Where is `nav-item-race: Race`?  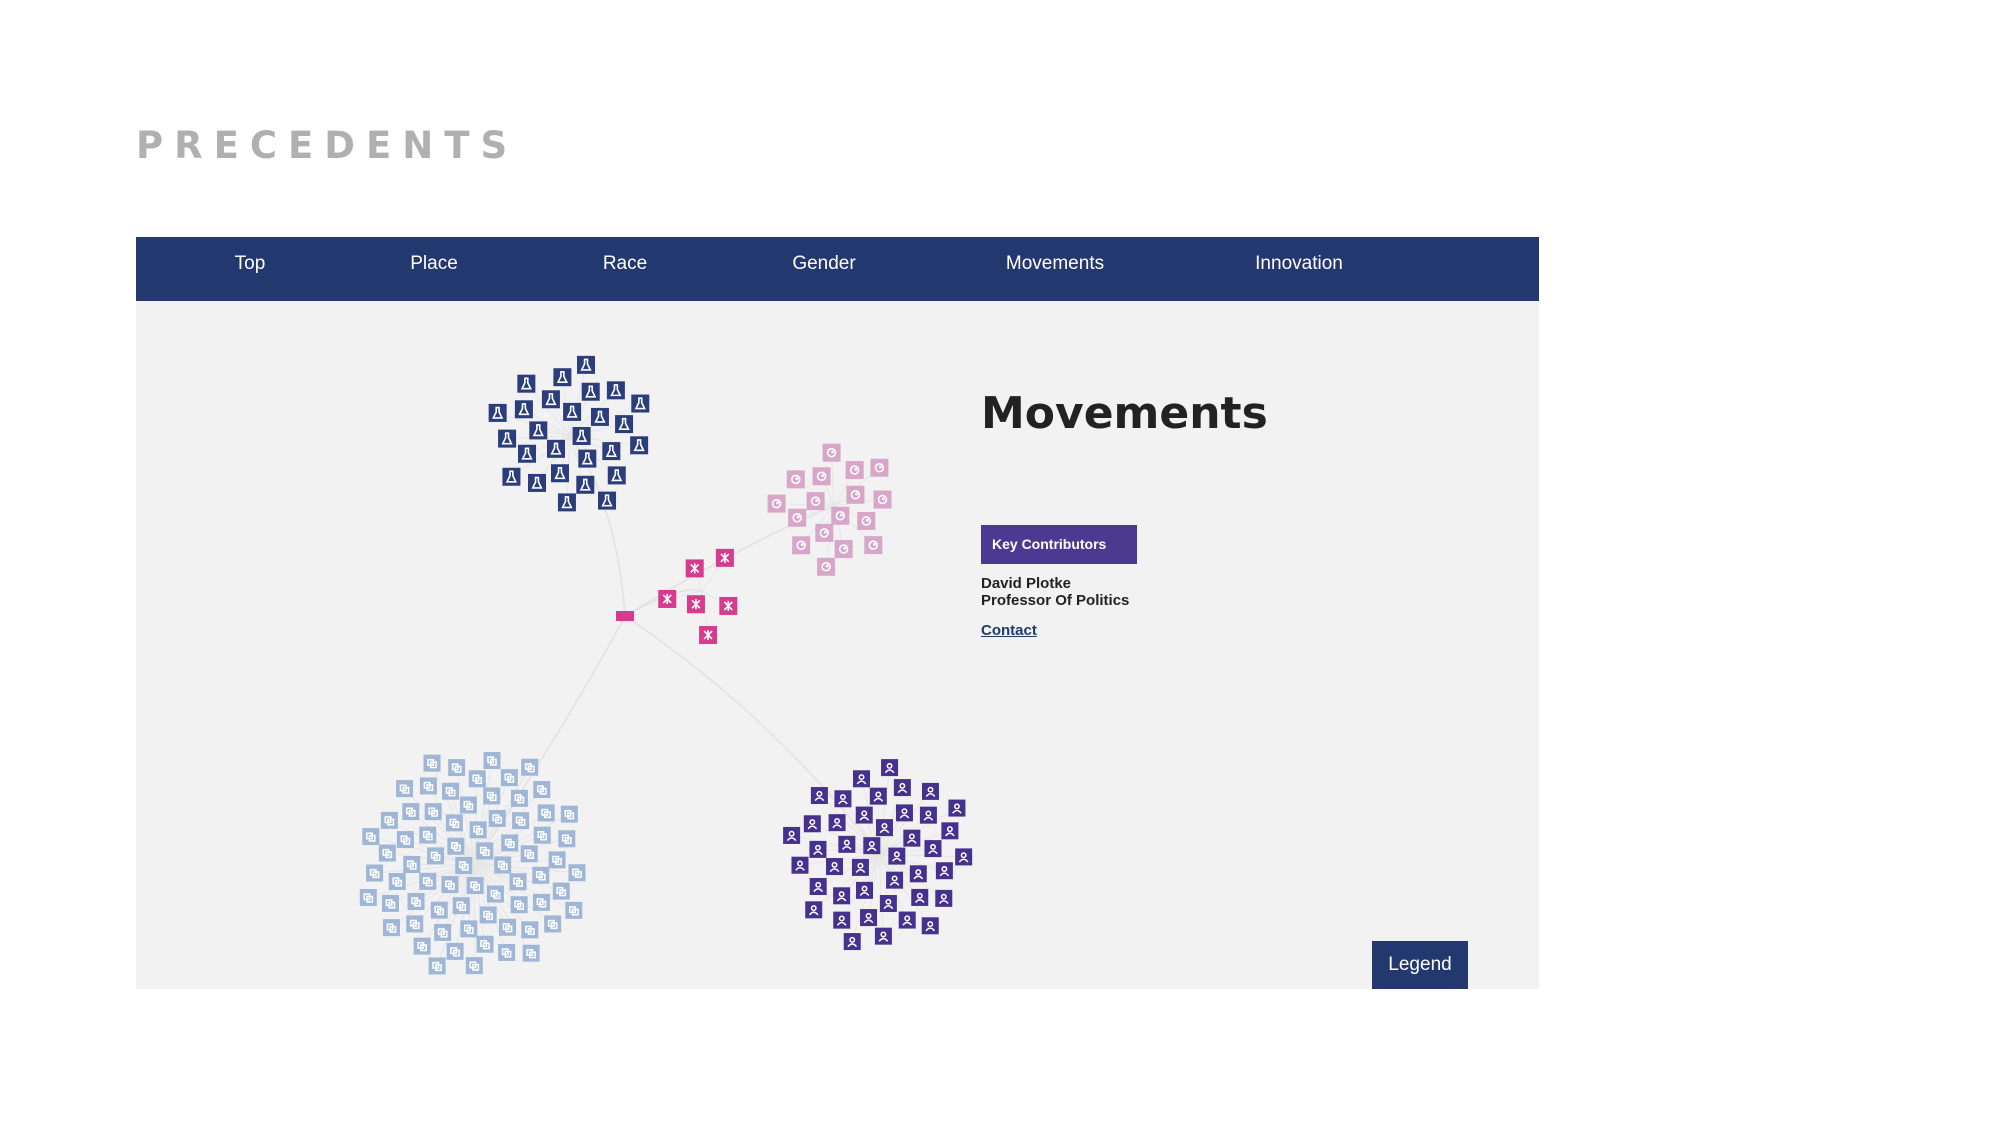
nav-item-race: Race is located at coordinates (625, 264).